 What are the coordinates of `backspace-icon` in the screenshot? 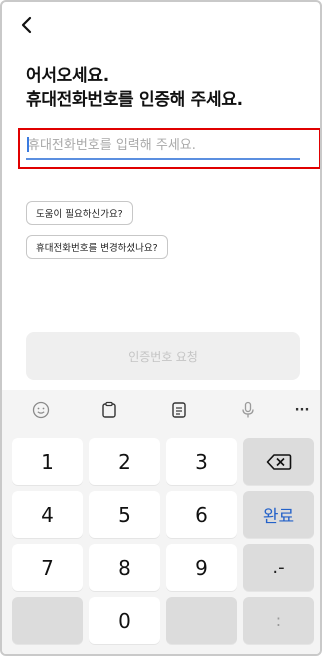 It's located at (278, 461).